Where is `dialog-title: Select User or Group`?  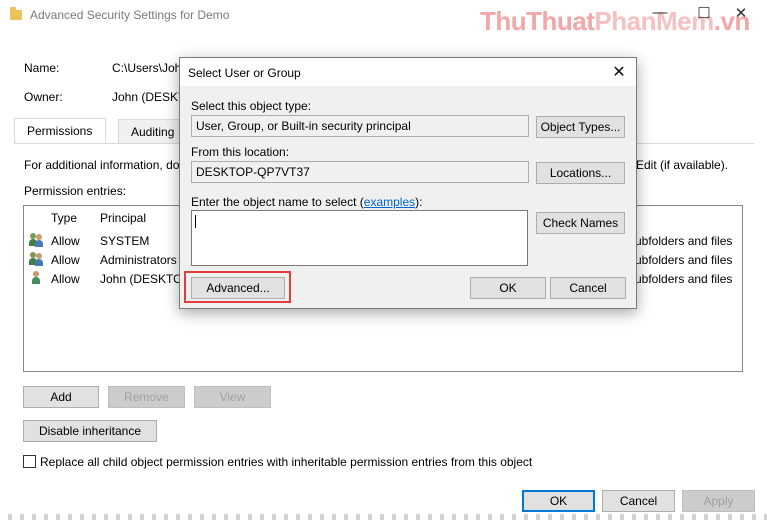 dialog-title: Select User or Group is located at coordinates (244, 73).